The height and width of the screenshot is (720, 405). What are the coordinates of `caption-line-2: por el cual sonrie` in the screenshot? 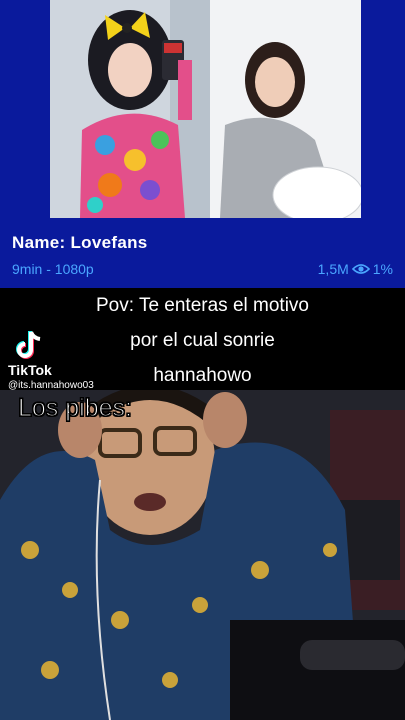 It's located at (202, 340).